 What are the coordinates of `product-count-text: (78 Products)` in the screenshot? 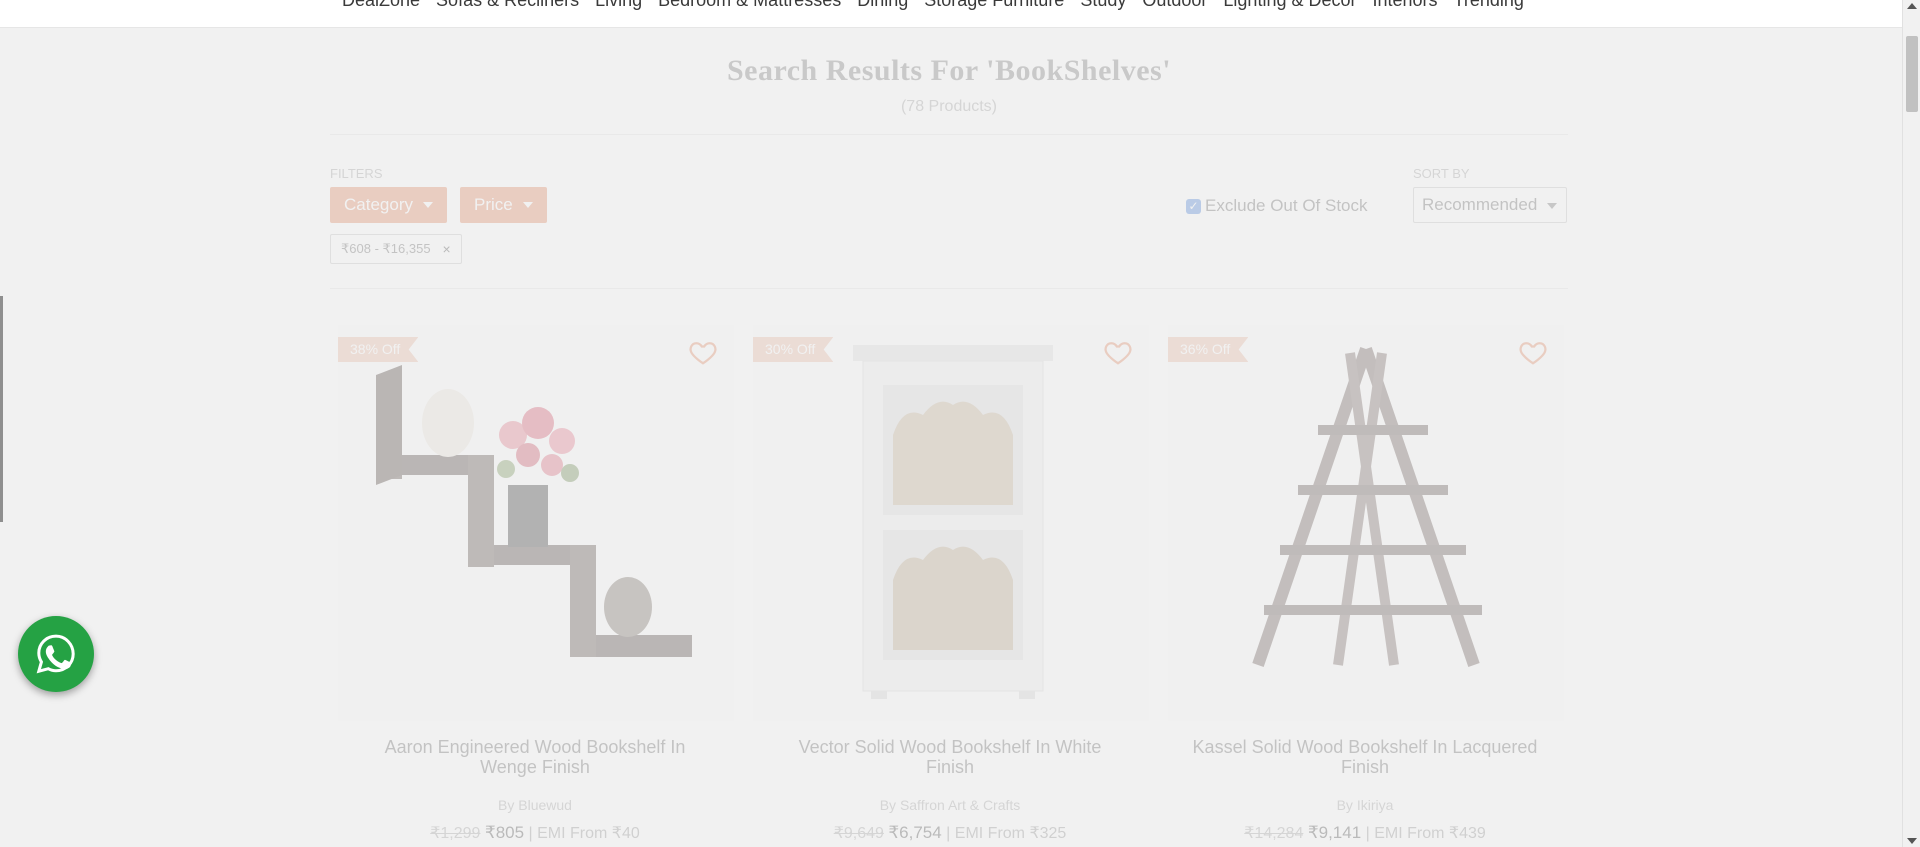 It's located at (949, 106).